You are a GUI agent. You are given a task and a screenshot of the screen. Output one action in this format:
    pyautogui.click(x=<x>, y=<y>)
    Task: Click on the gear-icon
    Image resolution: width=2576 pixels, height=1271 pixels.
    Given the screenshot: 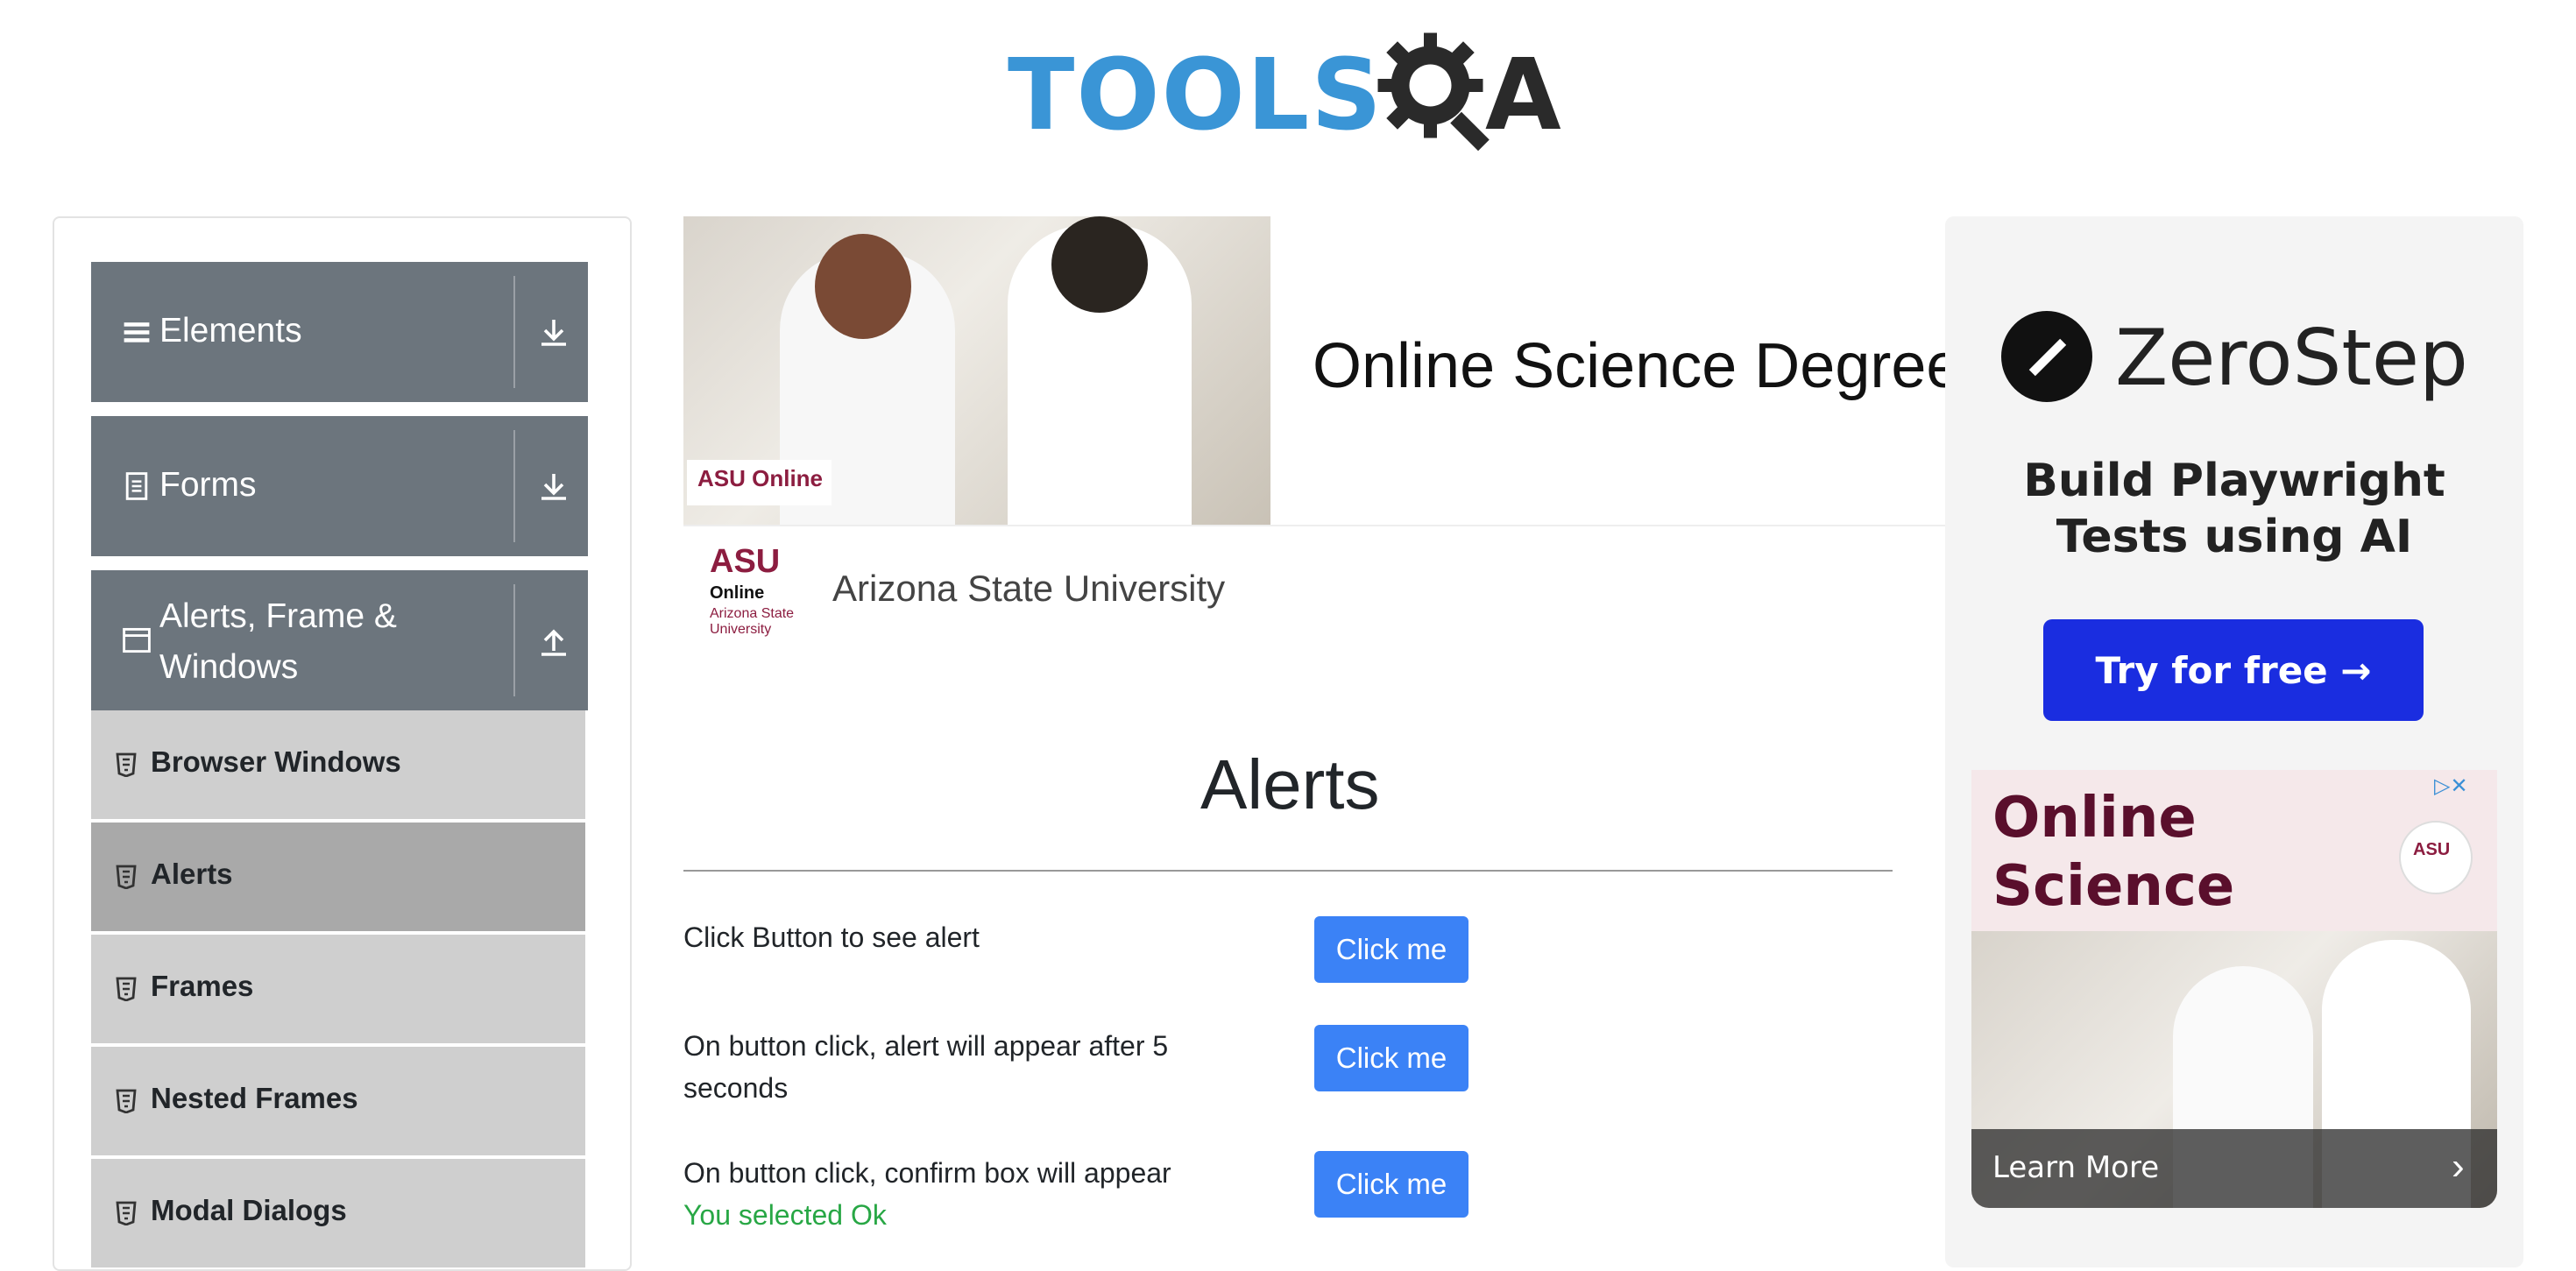 What is the action you would take?
    pyautogui.click(x=1433, y=92)
    